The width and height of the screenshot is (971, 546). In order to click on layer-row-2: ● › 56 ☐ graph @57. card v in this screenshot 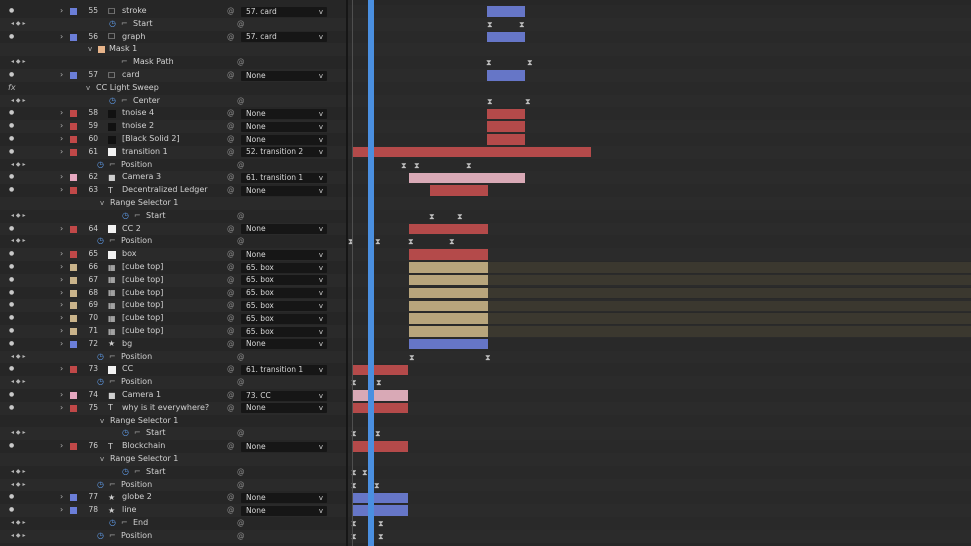, I will do `click(173, 37)`.